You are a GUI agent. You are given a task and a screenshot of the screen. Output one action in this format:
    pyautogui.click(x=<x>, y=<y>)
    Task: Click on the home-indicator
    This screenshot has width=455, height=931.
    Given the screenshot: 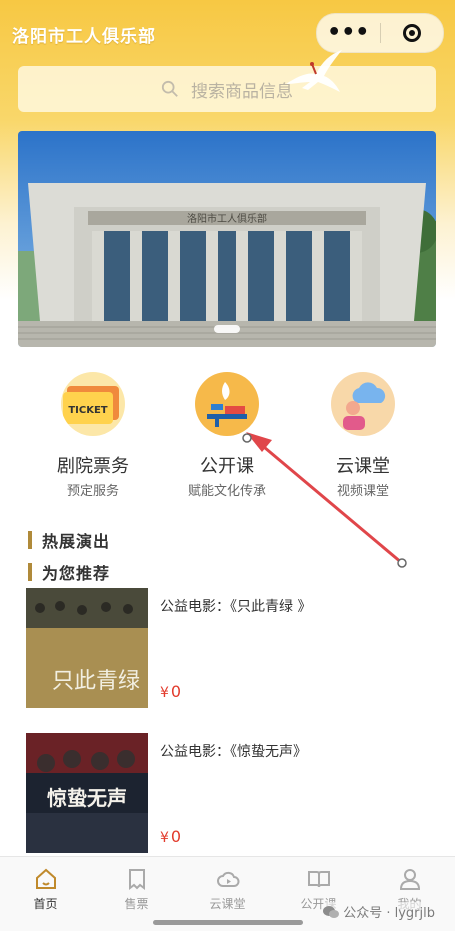 What is the action you would take?
    pyautogui.click(x=228, y=922)
    